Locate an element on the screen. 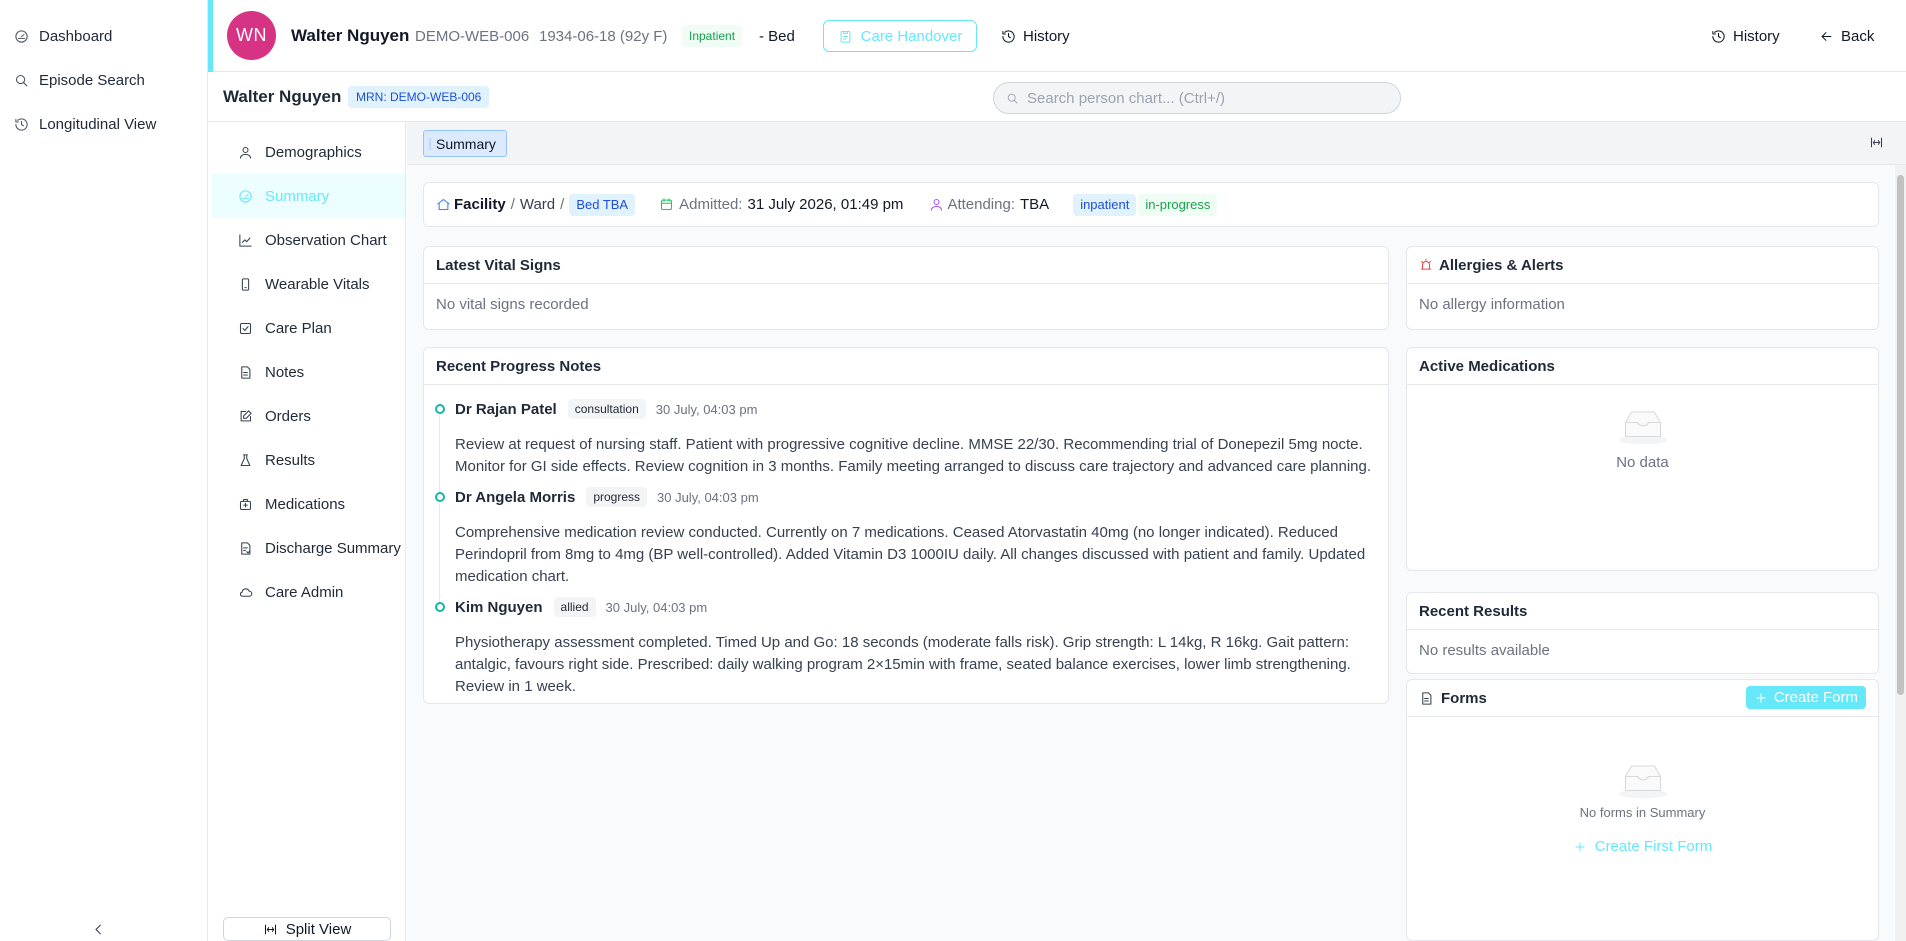  create-first-form-link: Create First Form is located at coordinates (1642, 846).